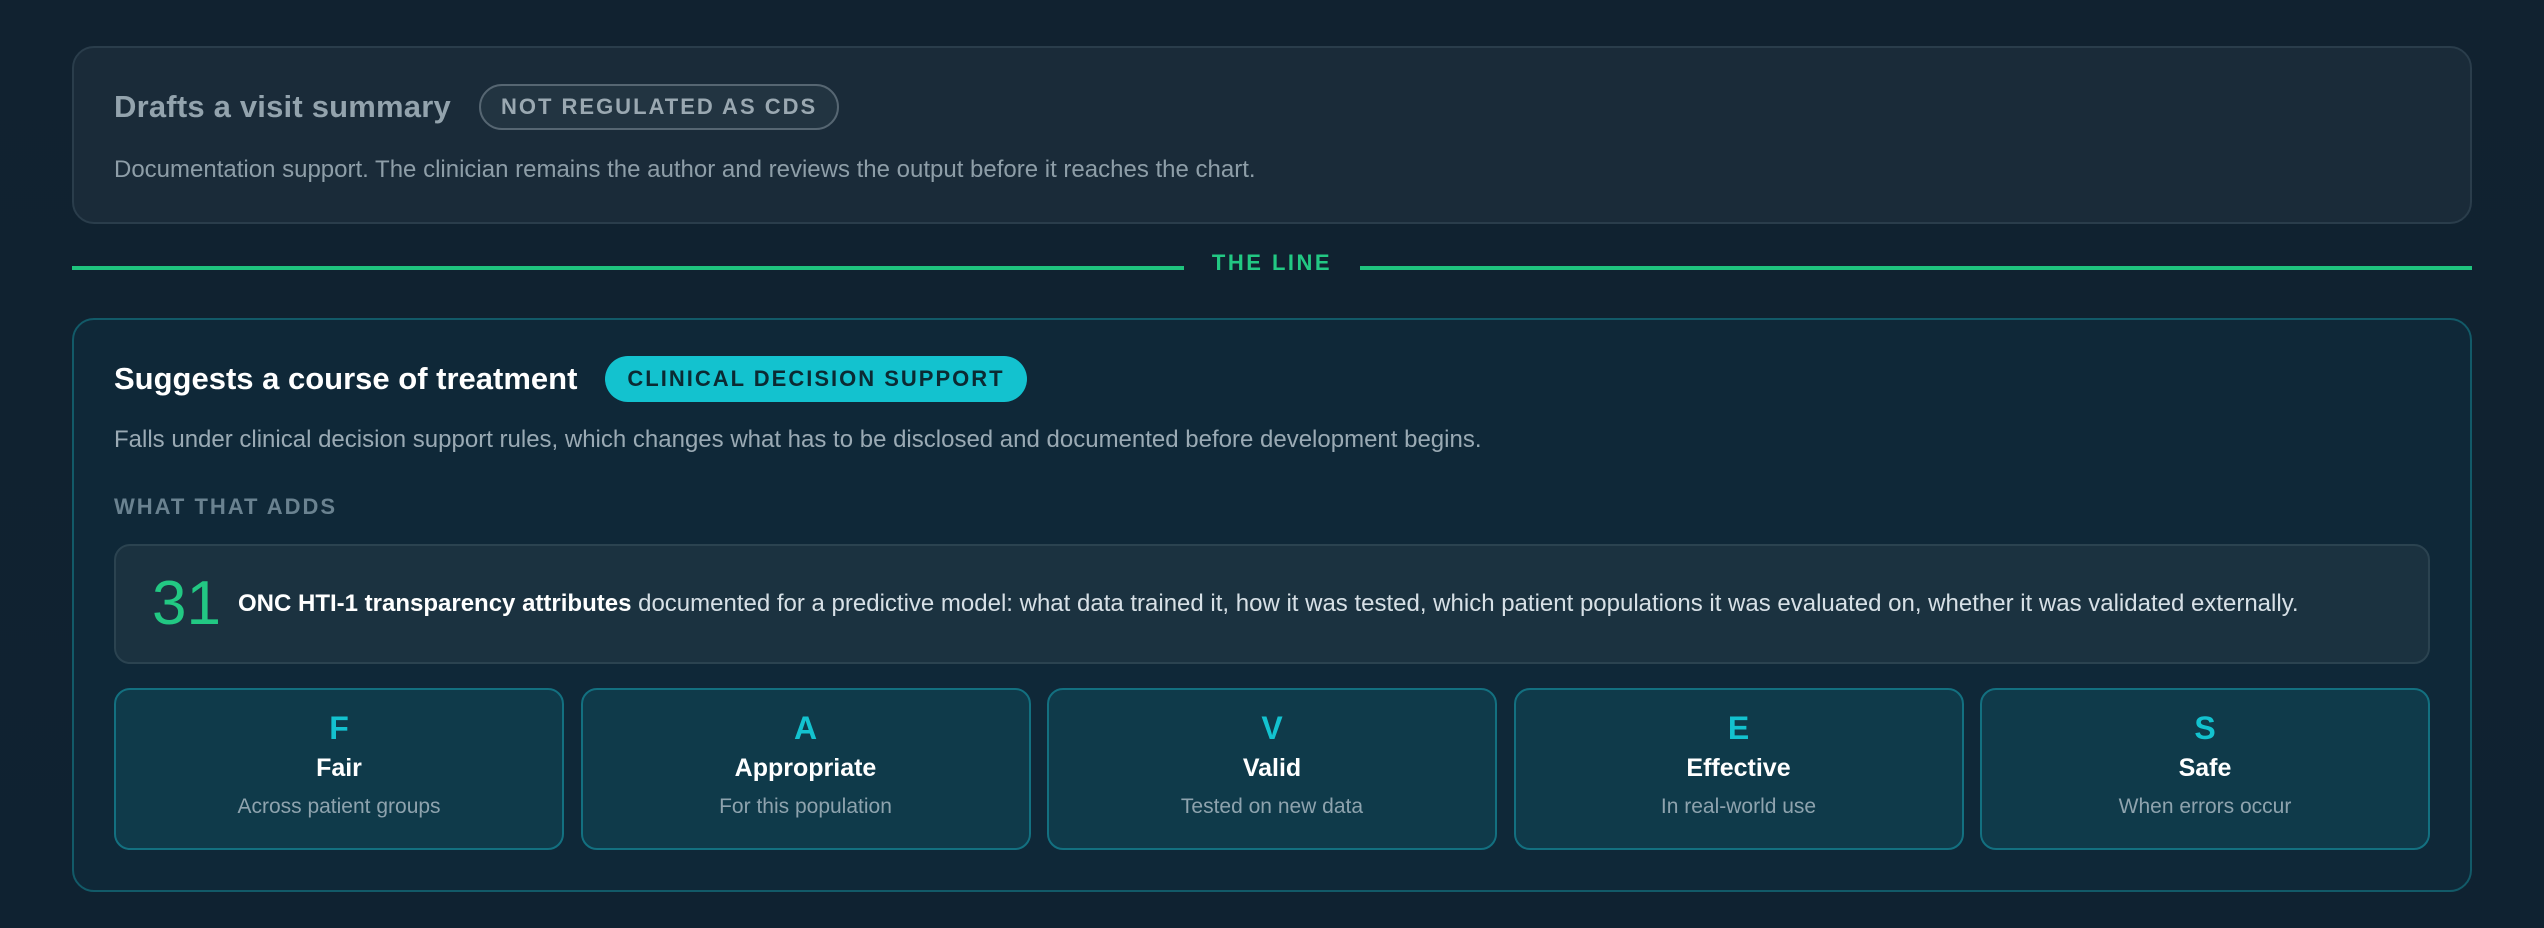 Image resolution: width=2544 pixels, height=928 pixels. I want to click on fave-name: Effective, so click(1738, 768).